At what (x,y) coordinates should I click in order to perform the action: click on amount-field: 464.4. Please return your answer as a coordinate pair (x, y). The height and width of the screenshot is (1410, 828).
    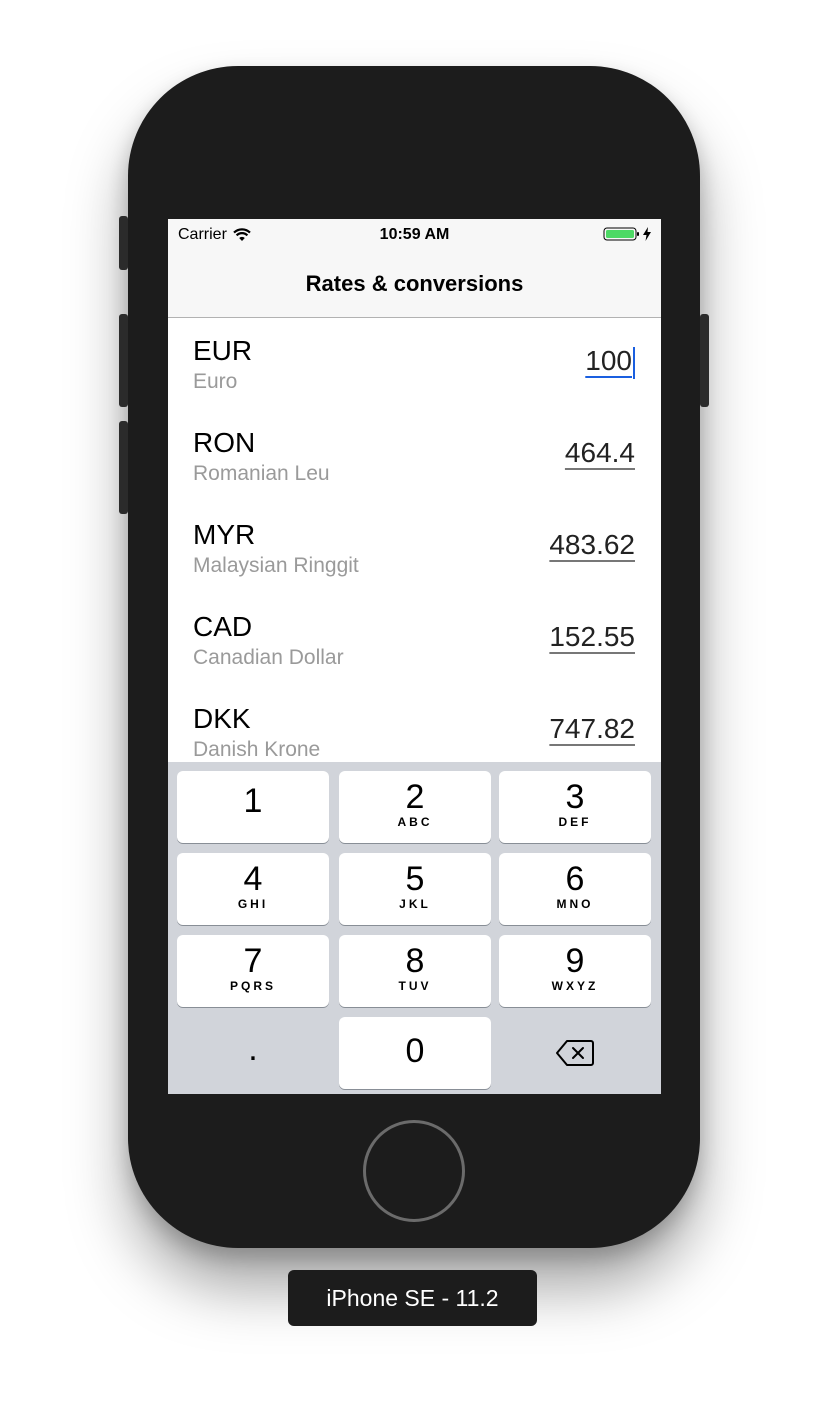
    Looking at the image, I should click on (600, 453).